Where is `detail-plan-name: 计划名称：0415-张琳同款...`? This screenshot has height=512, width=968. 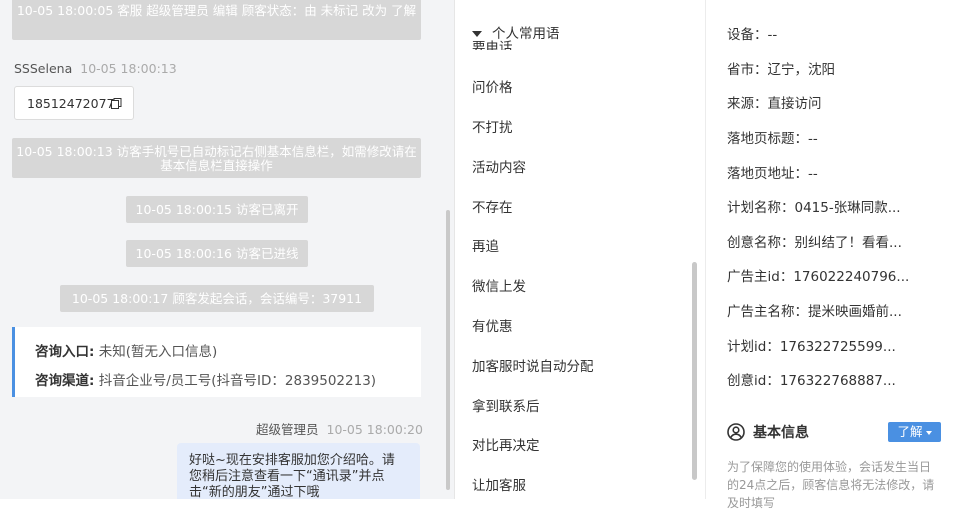 detail-plan-name: 计划名称：0415-张琳同款... is located at coordinates (814, 206).